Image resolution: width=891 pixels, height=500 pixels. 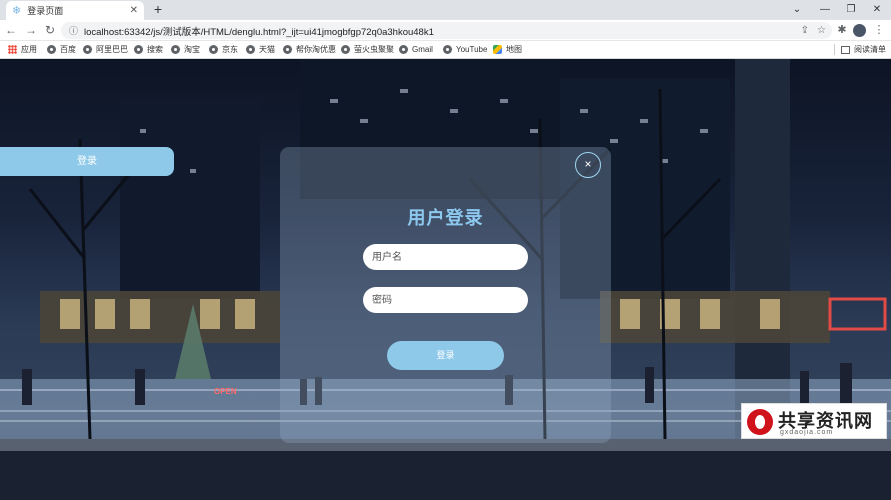 What do you see at coordinates (814, 421) in the screenshot?
I see `watermark: 共享资讯网 gxdaojia.com` at bounding box center [814, 421].